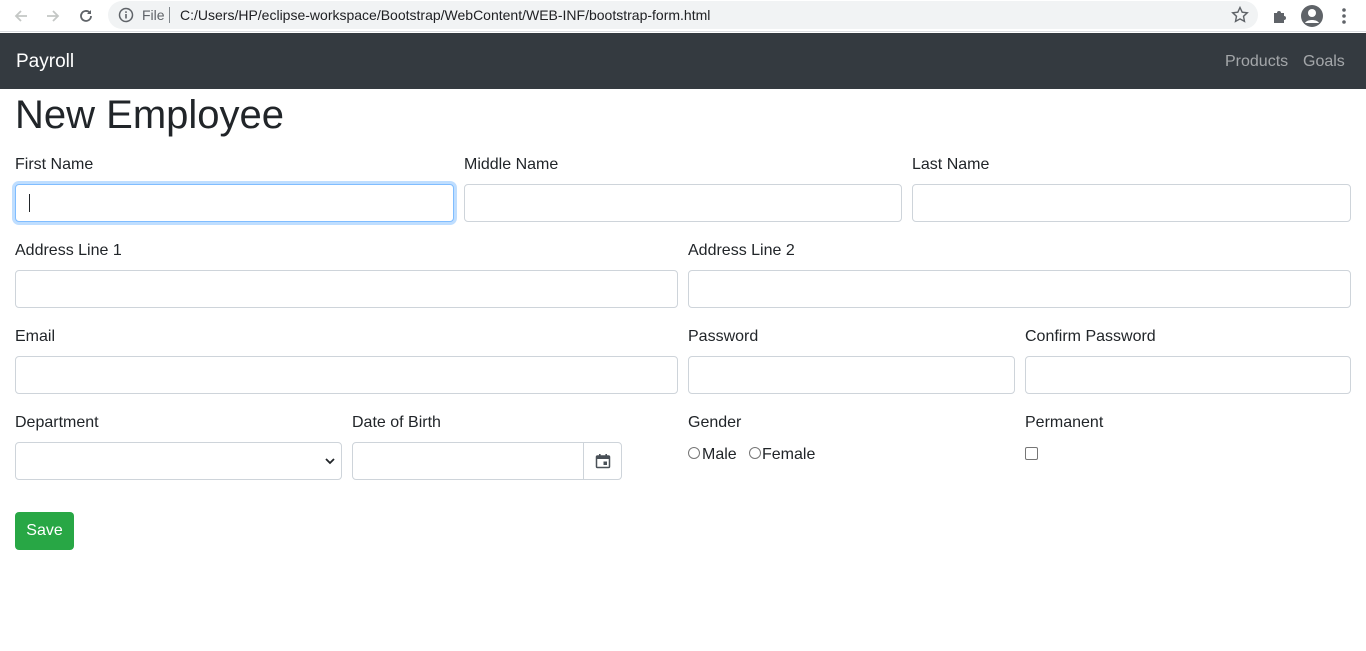  I want to click on omnibox-separator, so click(169, 15).